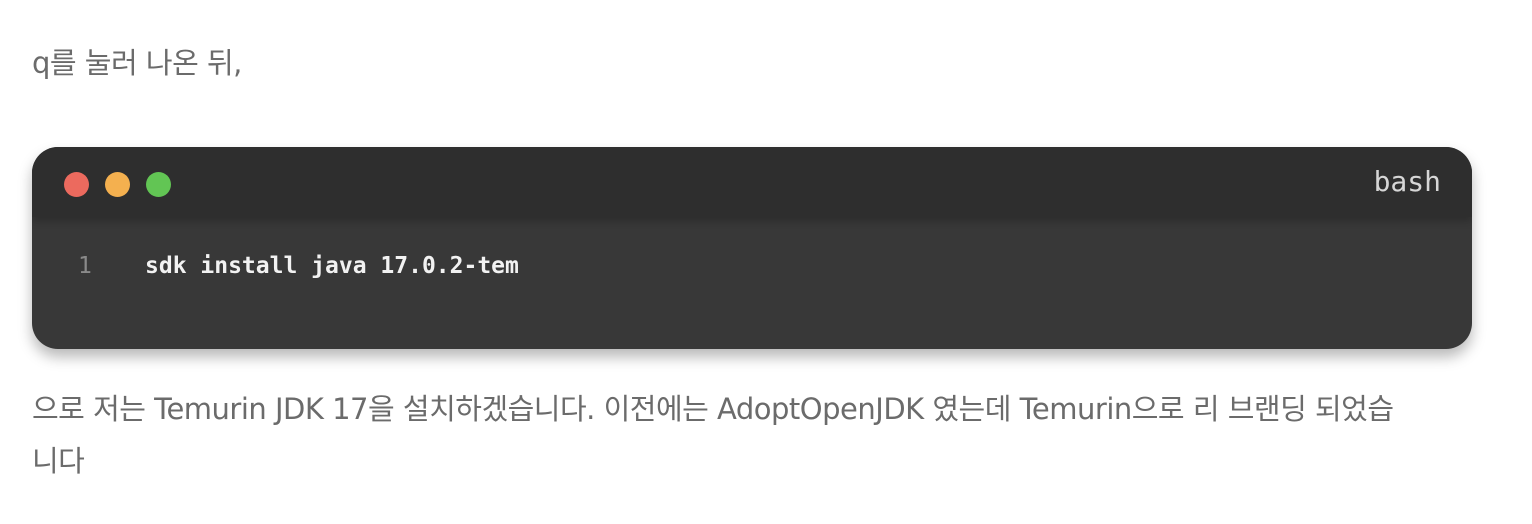  Describe the element at coordinates (117, 184) in the screenshot. I see `window-minimize-dot-icon` at that location.